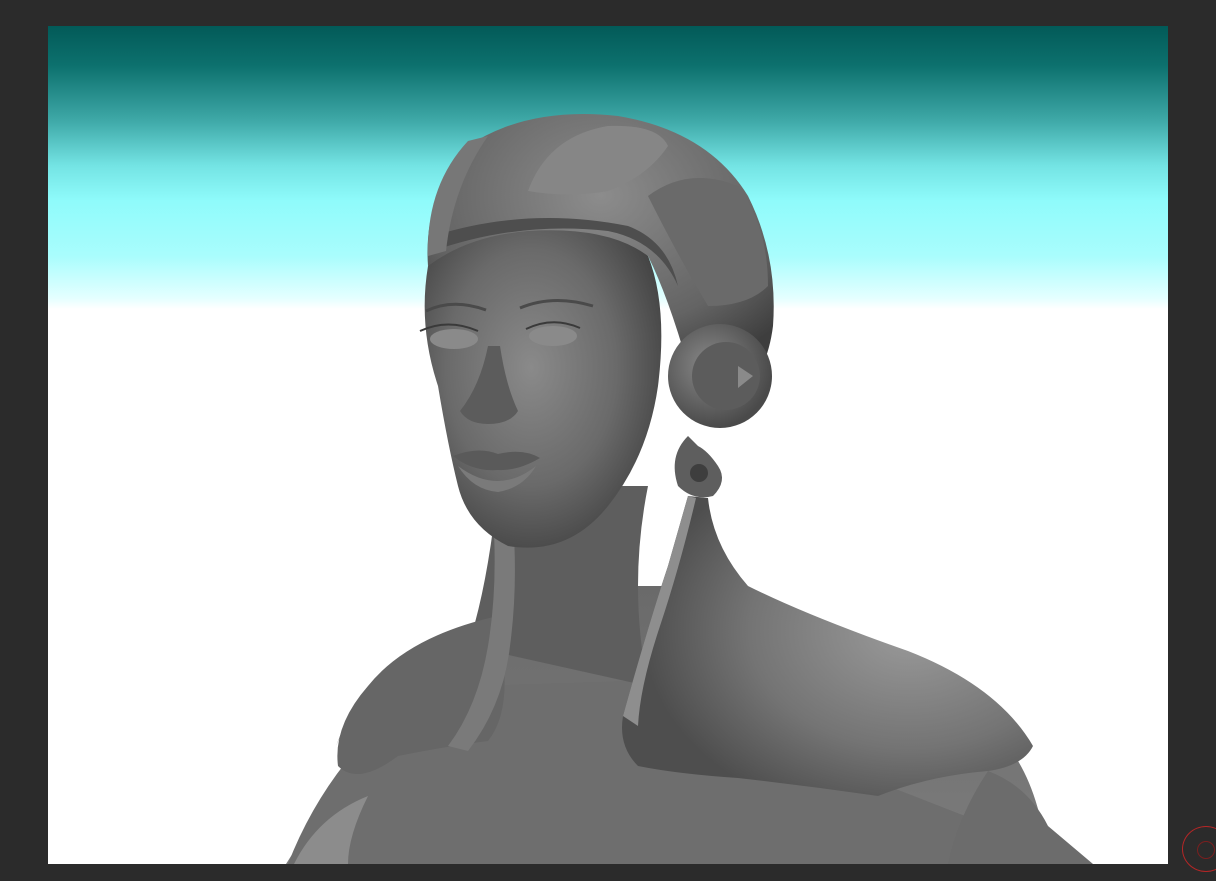 This screenshot has width=1216, height=881. Describe the element at coordinates (1206, 850) in the screenshot. I see `orbit-gizmo-center` at that location.